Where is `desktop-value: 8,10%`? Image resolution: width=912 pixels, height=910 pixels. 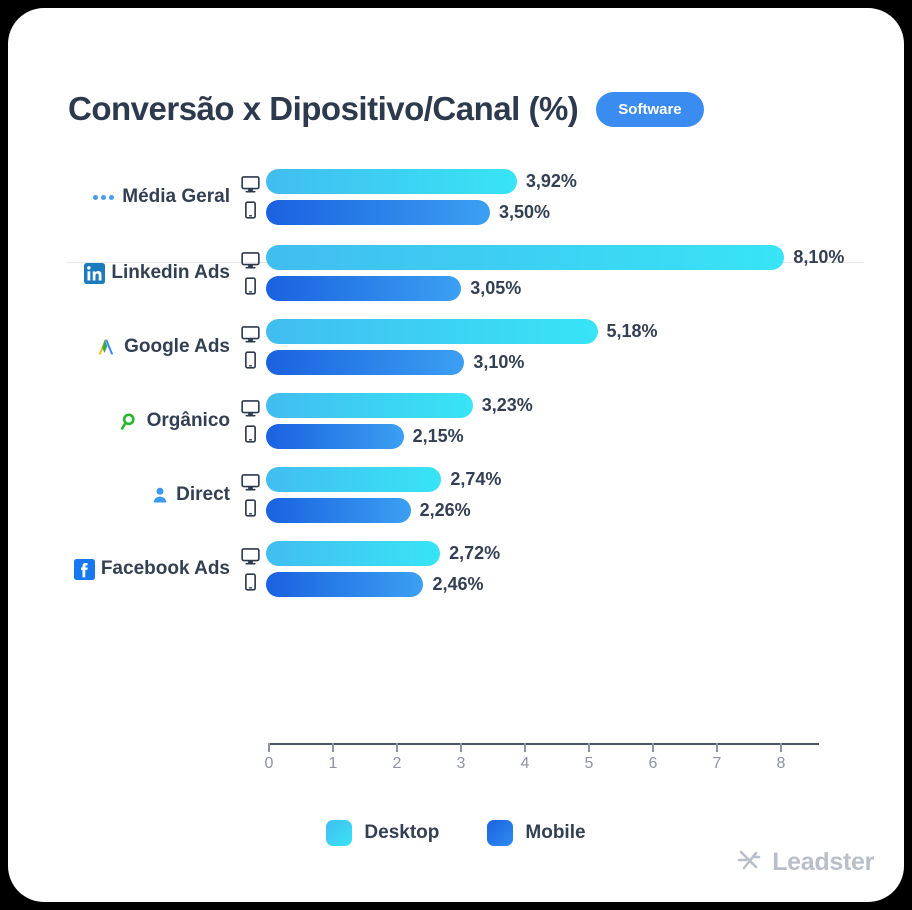 desktop-value: 8,10% is located at coordinates (819, 257).